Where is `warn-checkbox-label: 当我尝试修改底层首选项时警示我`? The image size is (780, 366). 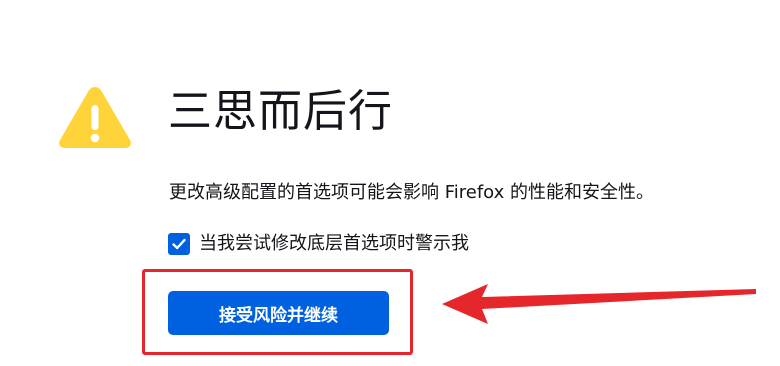 warn-checkbox-label: 当我尝试修改底层首选项时警示我 is located at coordinates (334, 244).